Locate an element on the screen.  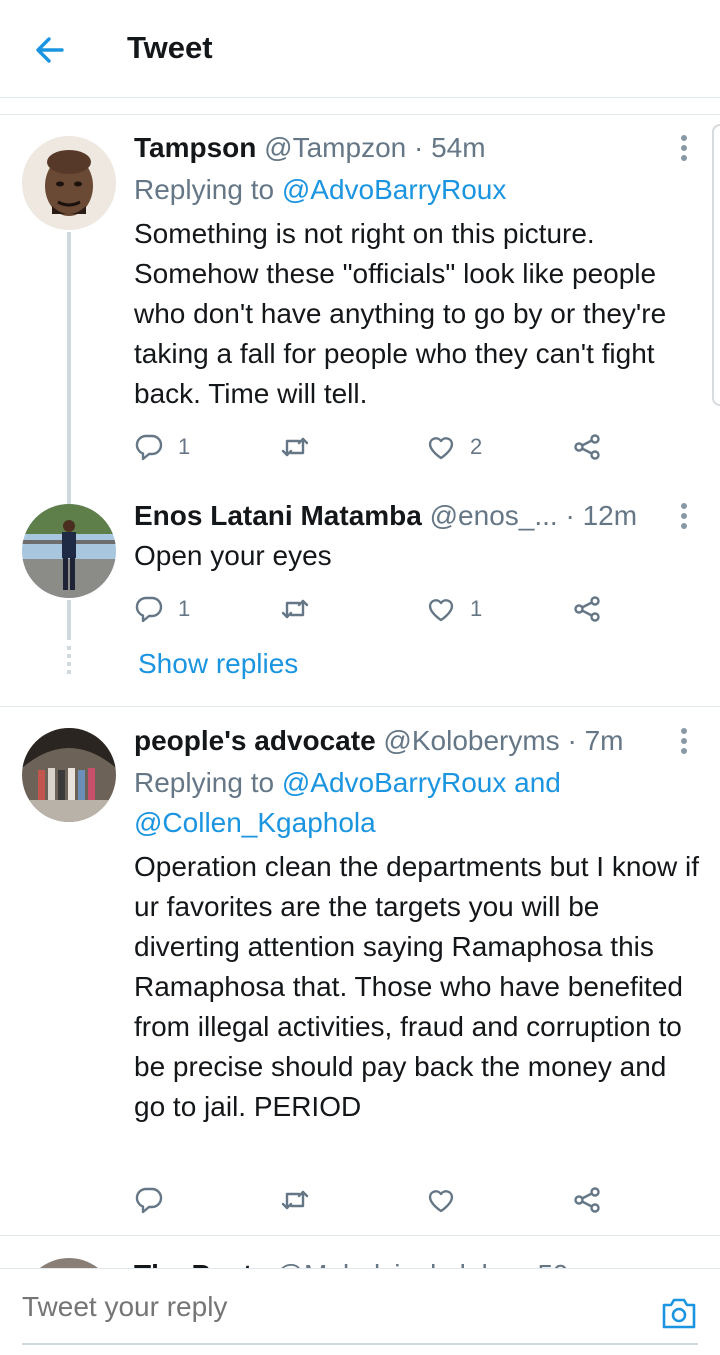
reply-composer-bar is located at coordinates (360, 1311).